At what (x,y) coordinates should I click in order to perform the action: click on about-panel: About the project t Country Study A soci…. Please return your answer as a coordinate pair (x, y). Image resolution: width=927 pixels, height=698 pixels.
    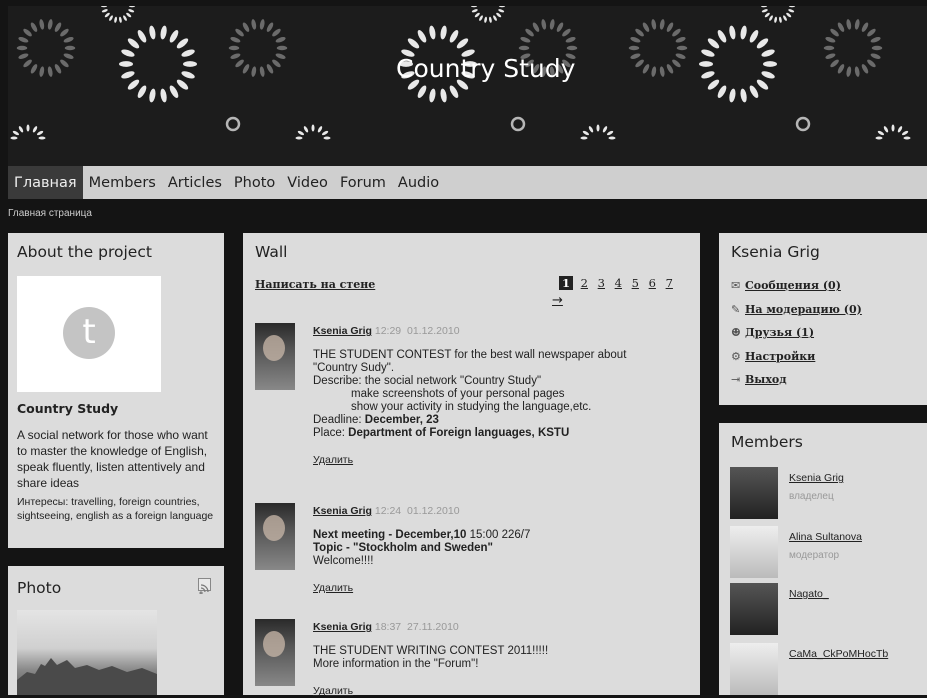
    Looking at the image, I should click on (116, 390).